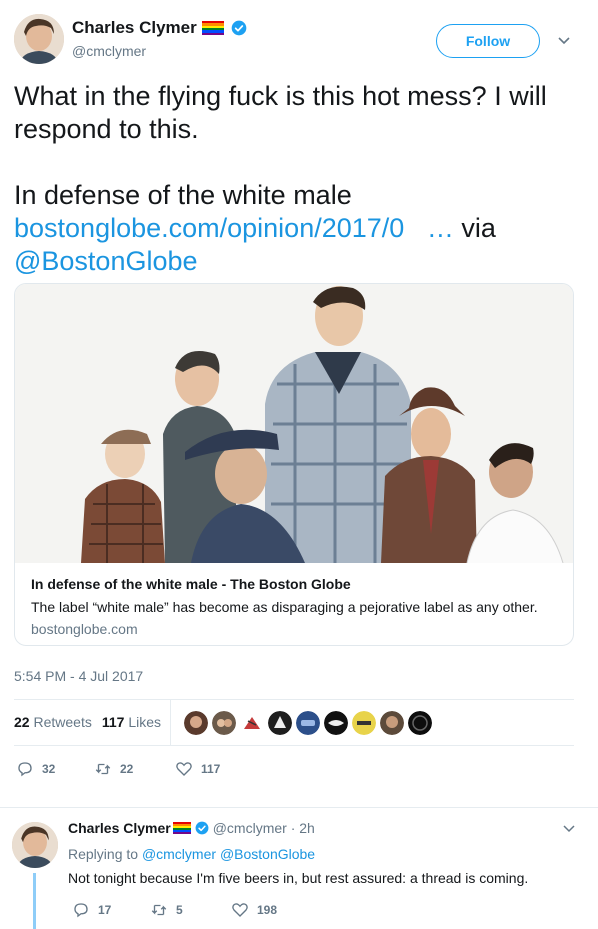  I want to click on reply-author-avatar, so click(35, 845).